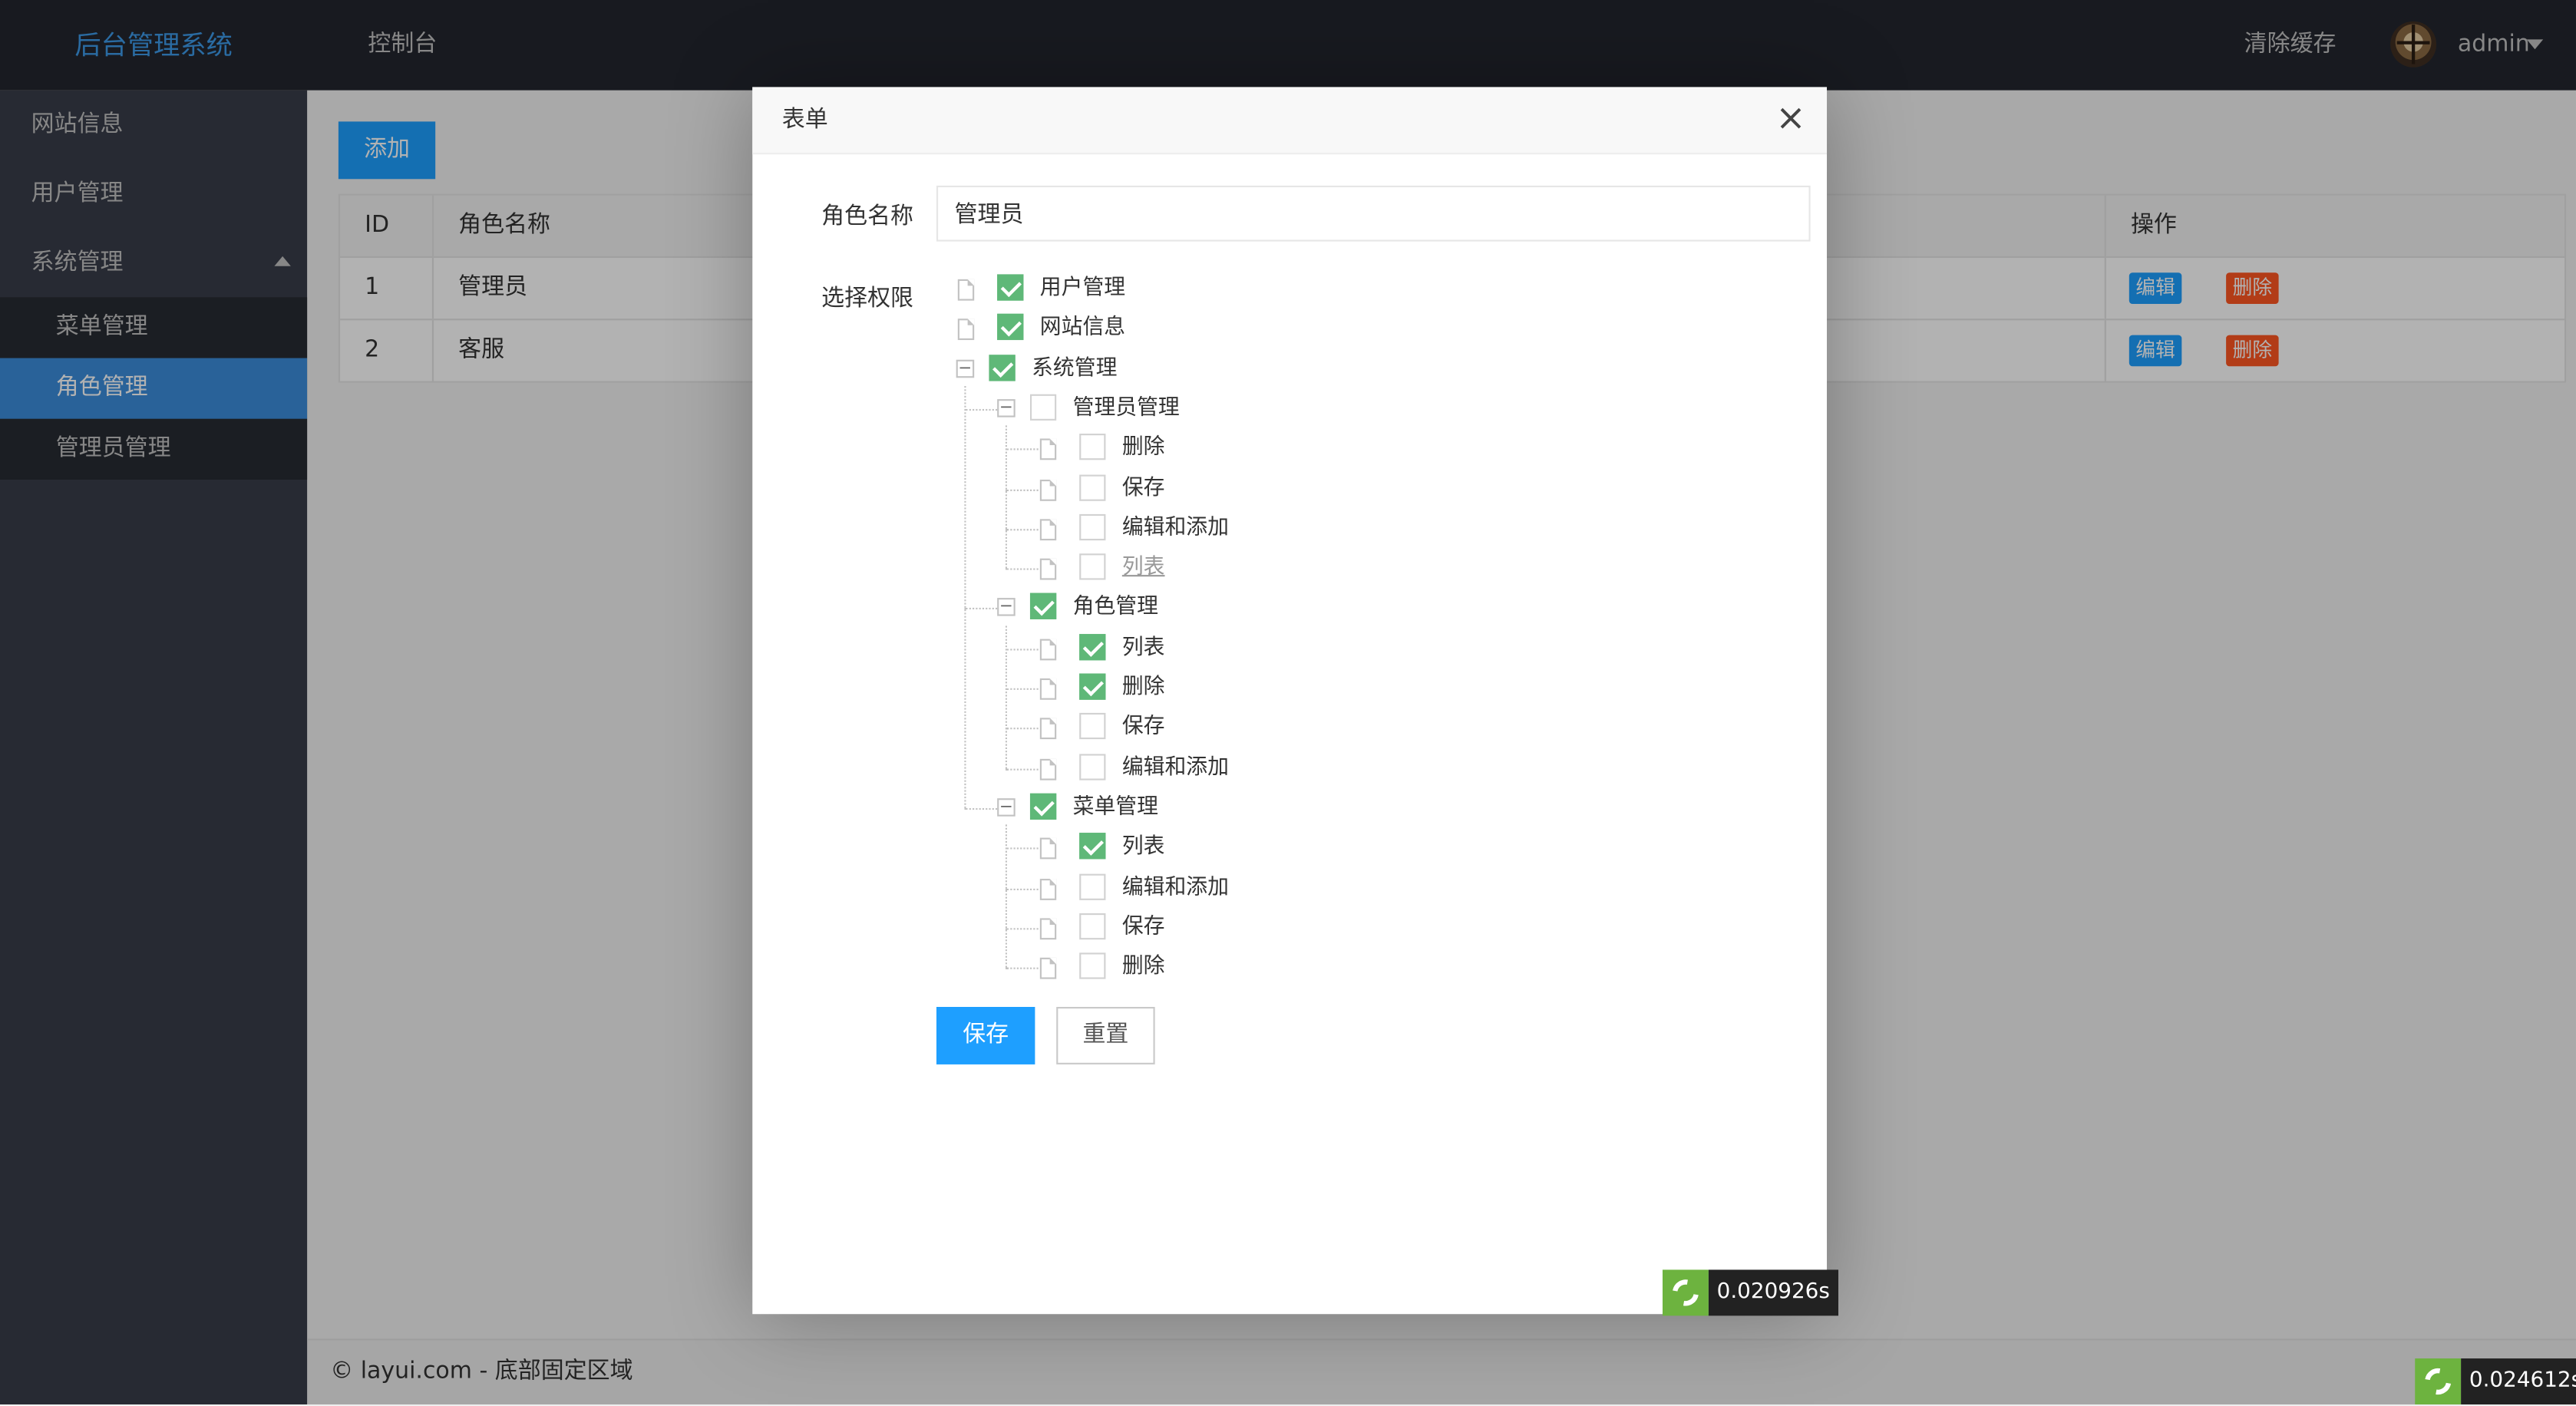 The width and height of the screenshot is (2576, 1406). I want to click on page-timing-badge: 0.024612s, so click(2518, 1381).